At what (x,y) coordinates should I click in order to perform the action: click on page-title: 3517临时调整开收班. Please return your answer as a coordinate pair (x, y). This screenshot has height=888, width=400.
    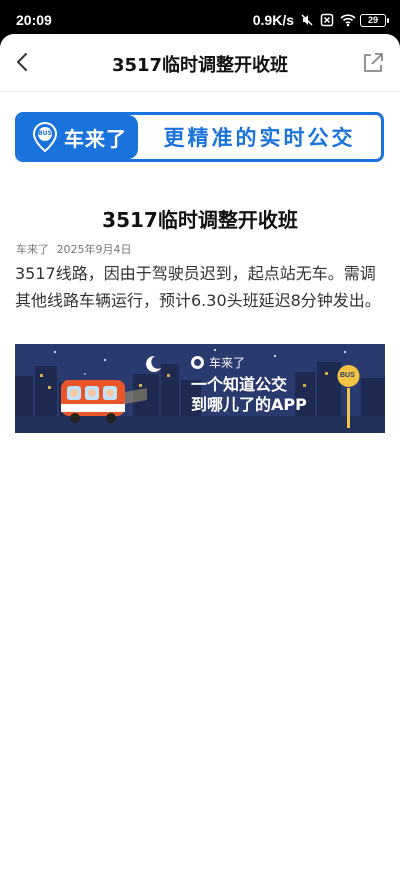
    Looking at the image, I should click on (200, 65).